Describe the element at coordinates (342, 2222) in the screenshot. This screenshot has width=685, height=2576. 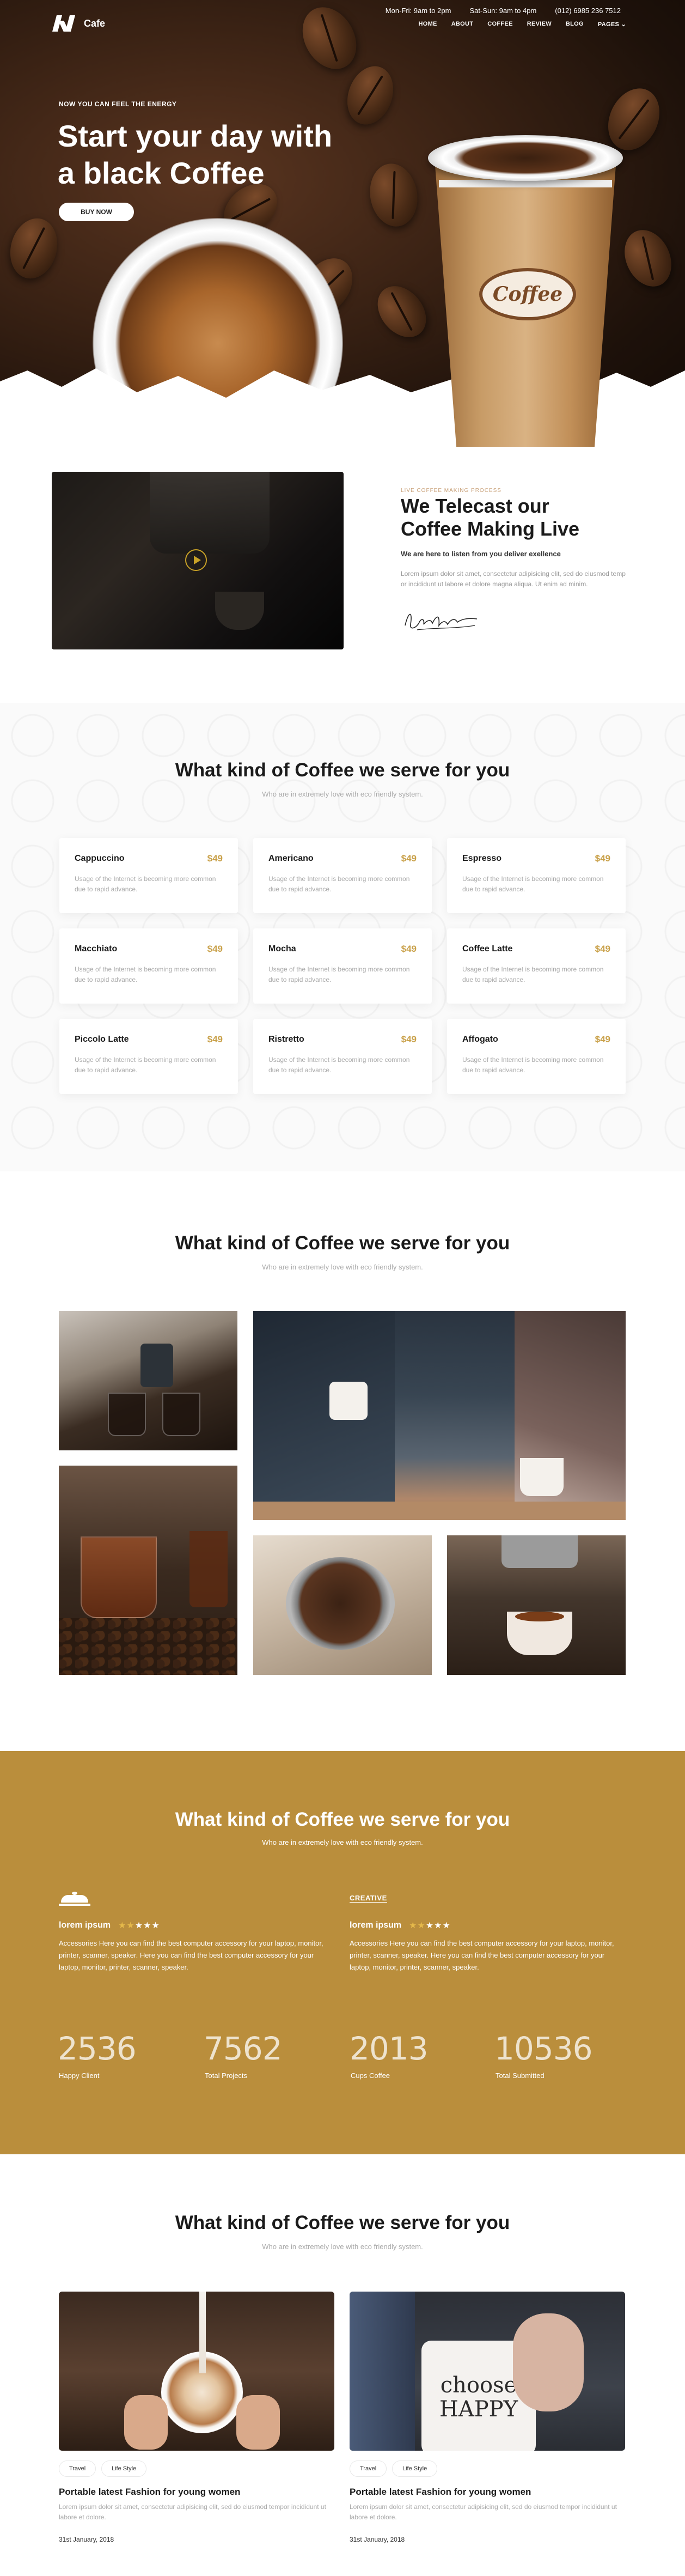
I see `blog-title: What kind of Coffee we serve for you` at that location.